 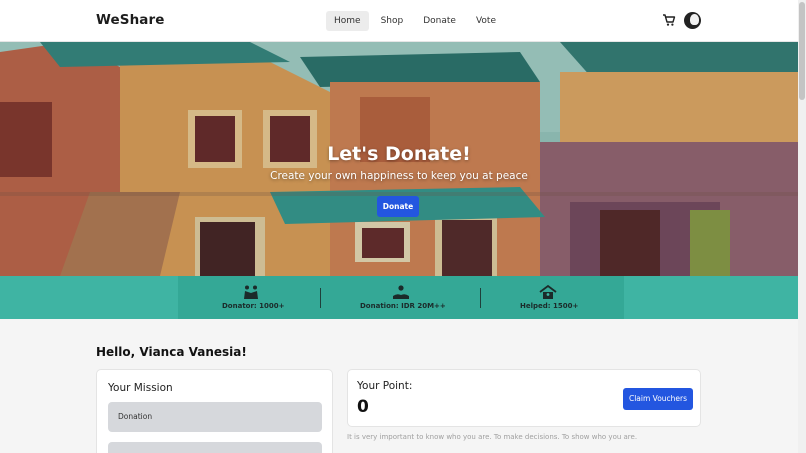 I want to click on donate-button: Donate, so click(x=398, y=206).